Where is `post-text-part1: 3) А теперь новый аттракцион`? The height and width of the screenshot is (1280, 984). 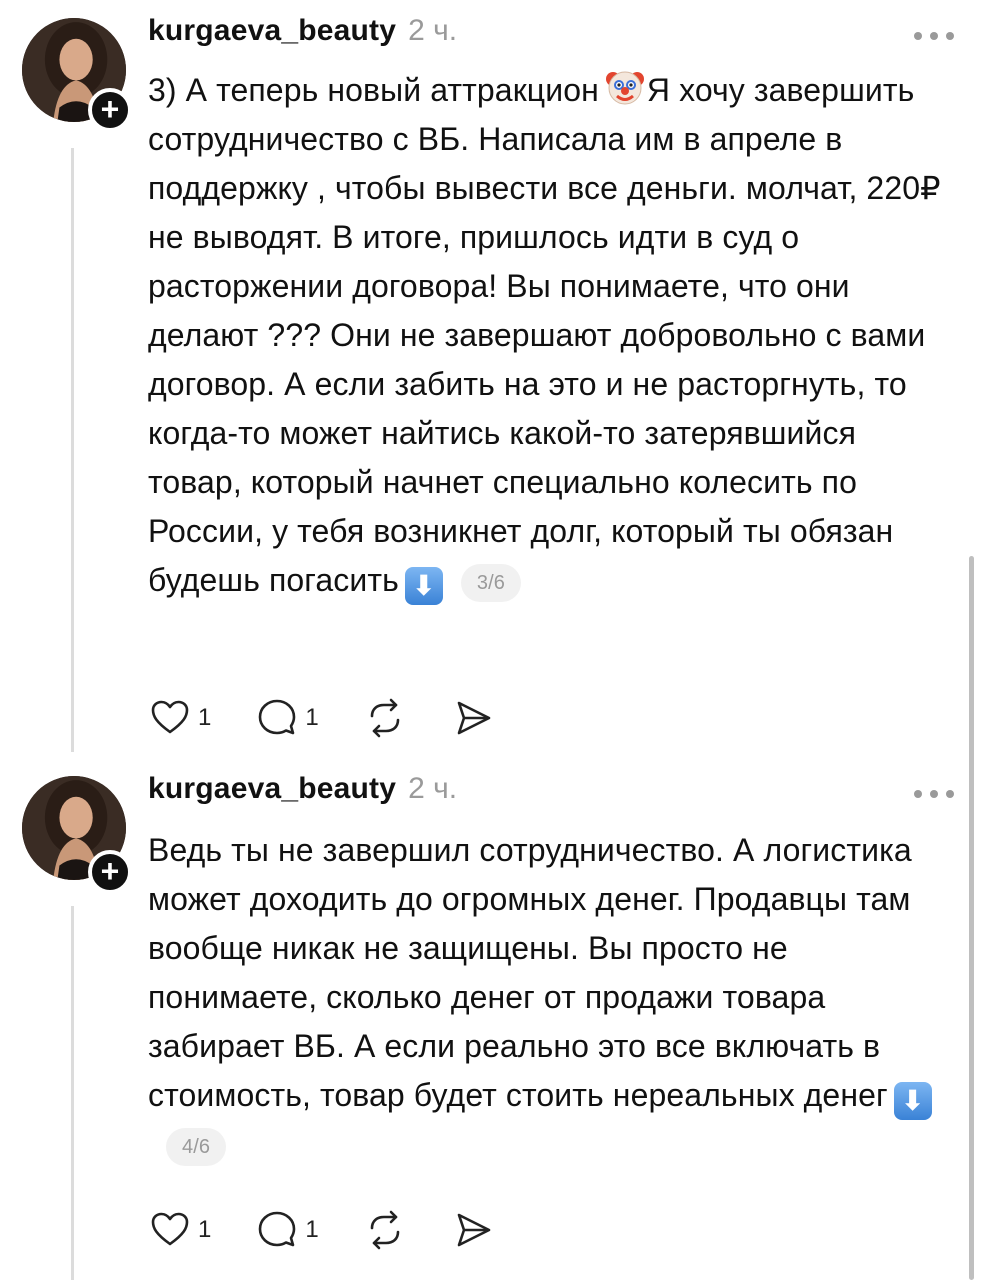
post-text-part1: 3) А теперь новый аттракцион is located at coordinates (373, 90).